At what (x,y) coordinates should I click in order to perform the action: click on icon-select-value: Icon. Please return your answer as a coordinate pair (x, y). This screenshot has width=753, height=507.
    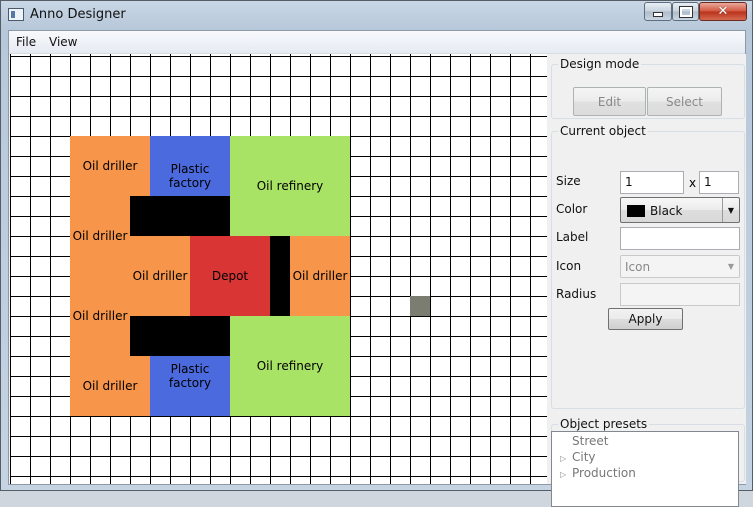
    Looking at the image, I should click on (638, 267).